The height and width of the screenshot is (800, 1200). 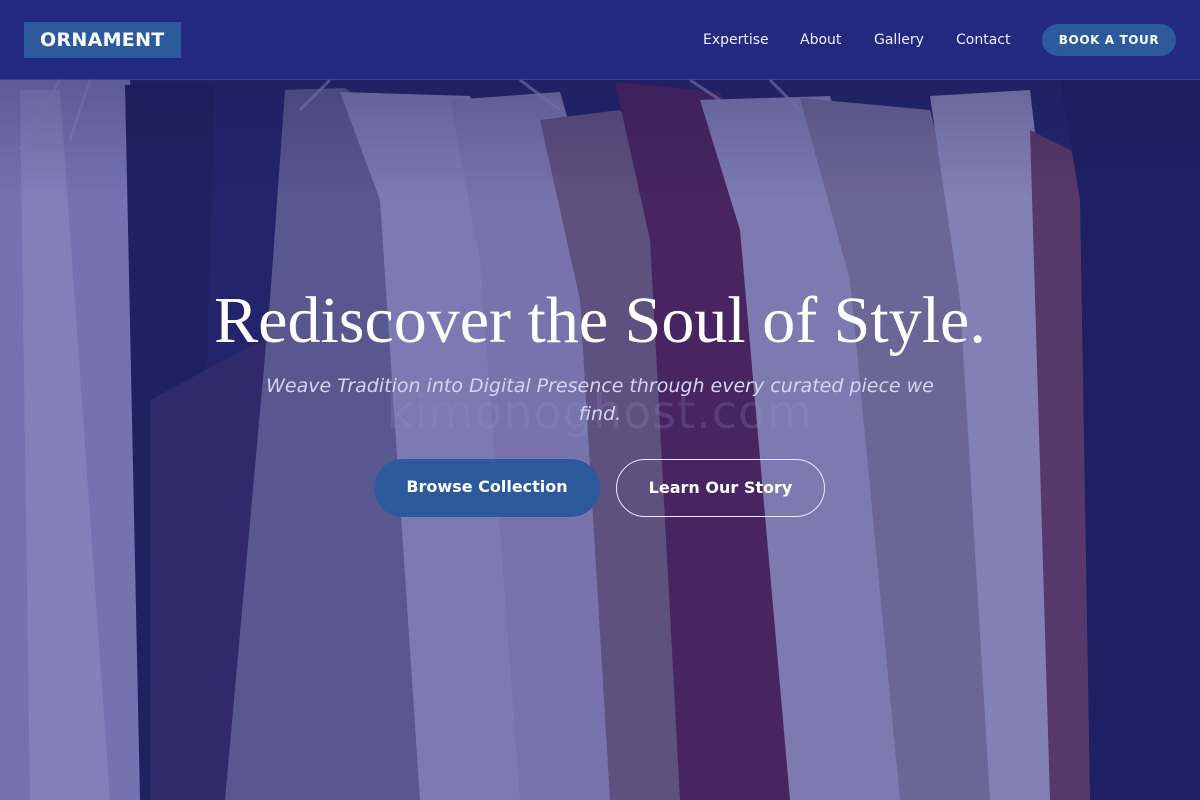 What do you see at coordinates (102, 40) in the screenshot?
I see `brand-logo: ORNAMENT` at bounding box center [102, 40].